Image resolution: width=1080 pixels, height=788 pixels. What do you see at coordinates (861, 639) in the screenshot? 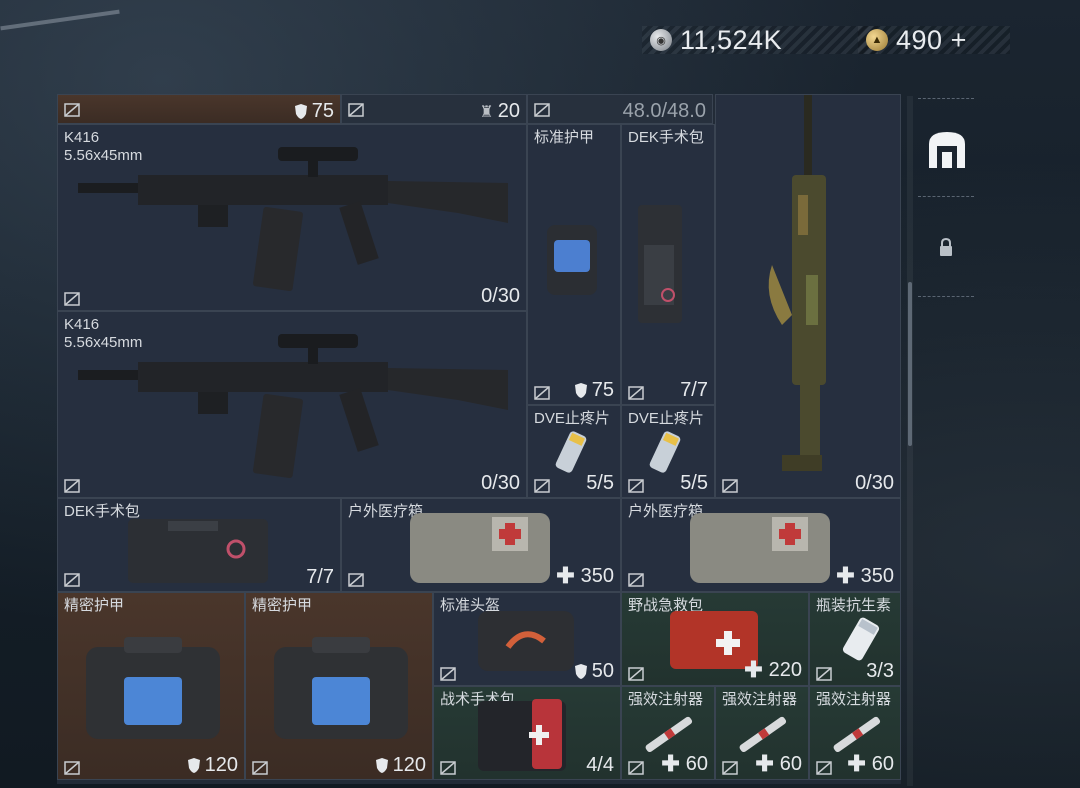
I see `antibiotic-bottle-image` at bounding box center [861, 639].